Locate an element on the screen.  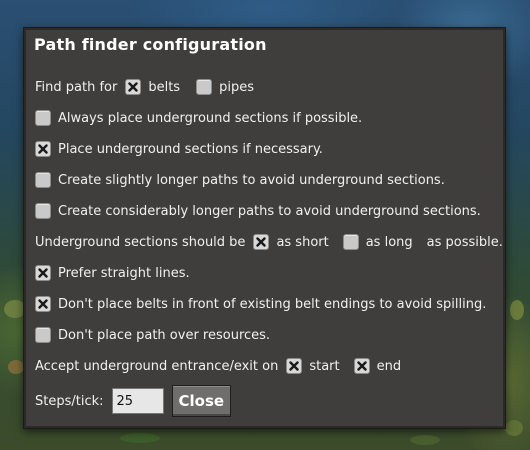
avoid-spilling-checkbox is located at coordinates (43, 304).